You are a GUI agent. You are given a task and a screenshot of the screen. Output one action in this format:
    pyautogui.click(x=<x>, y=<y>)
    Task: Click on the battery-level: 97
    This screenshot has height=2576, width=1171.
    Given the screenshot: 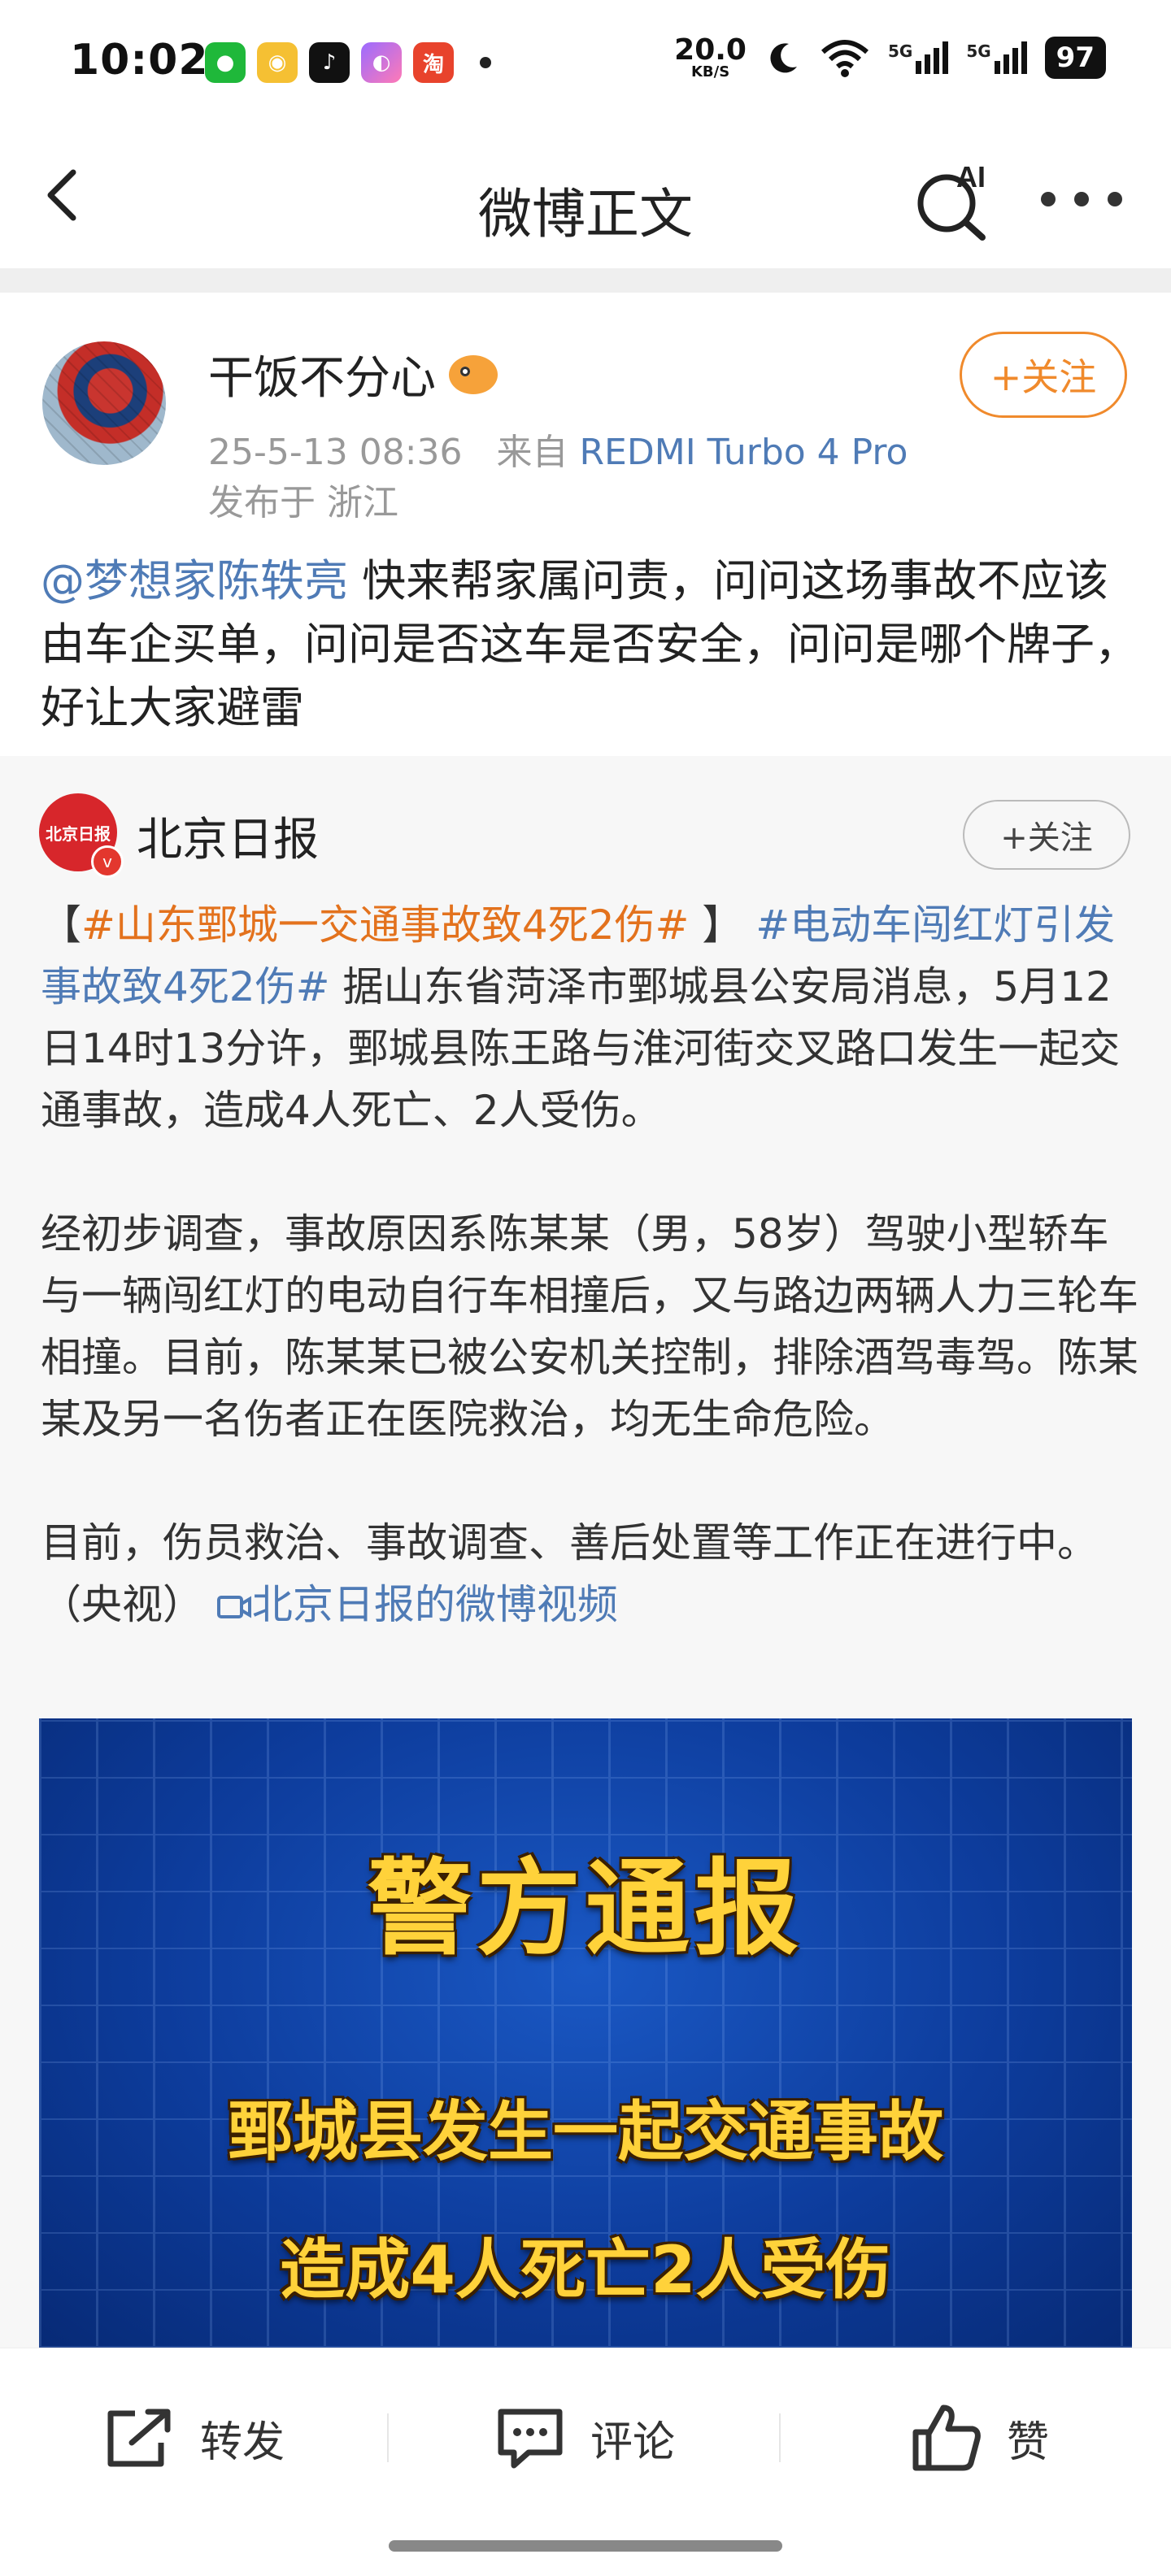 What is the action you would take?
    pyautogui.click(x=1075, y=58)
    